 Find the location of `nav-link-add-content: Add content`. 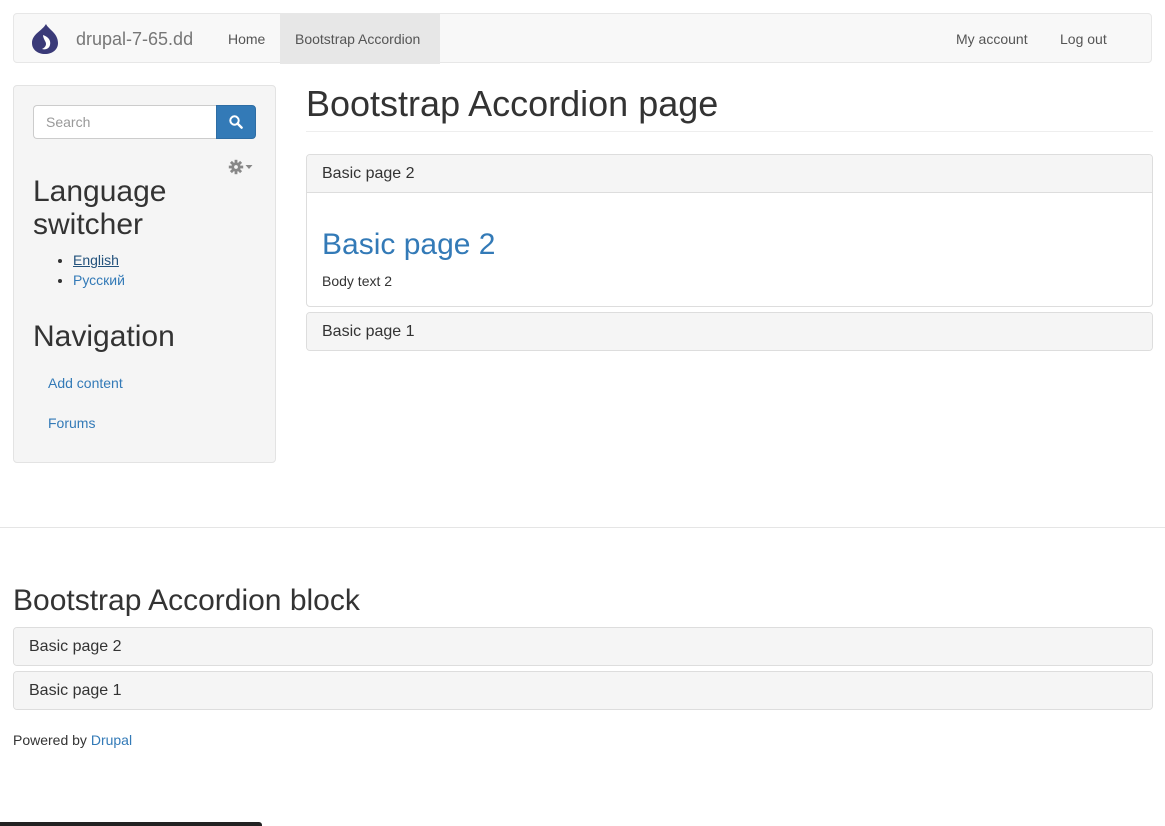

nav-link-add-content: Add content is located at coordinates (85, 383).